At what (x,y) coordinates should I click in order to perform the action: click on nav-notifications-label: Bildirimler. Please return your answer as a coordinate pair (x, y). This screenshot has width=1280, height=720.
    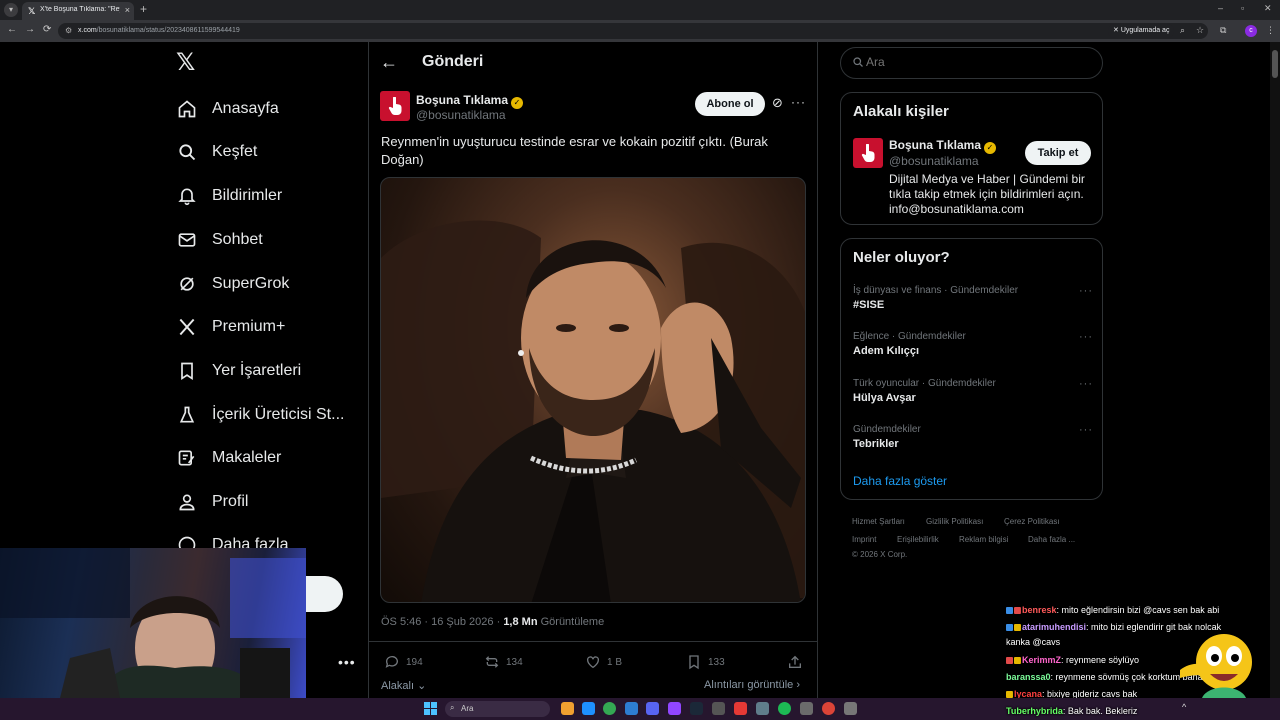
    Looking at the image, I should click on (247, 195).